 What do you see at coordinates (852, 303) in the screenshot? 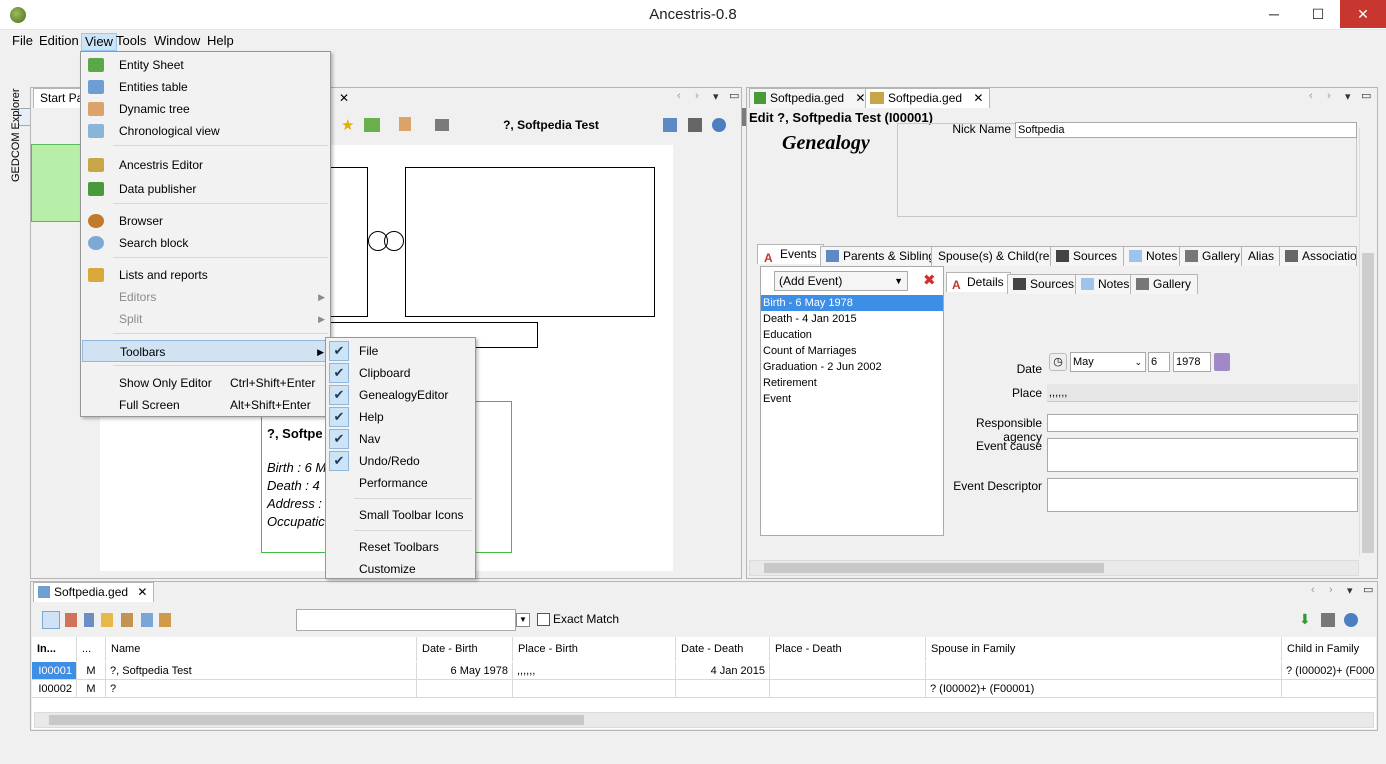
I see `event-item-birth: Birth - 6 May 1978` at bounding box center [852, 303].